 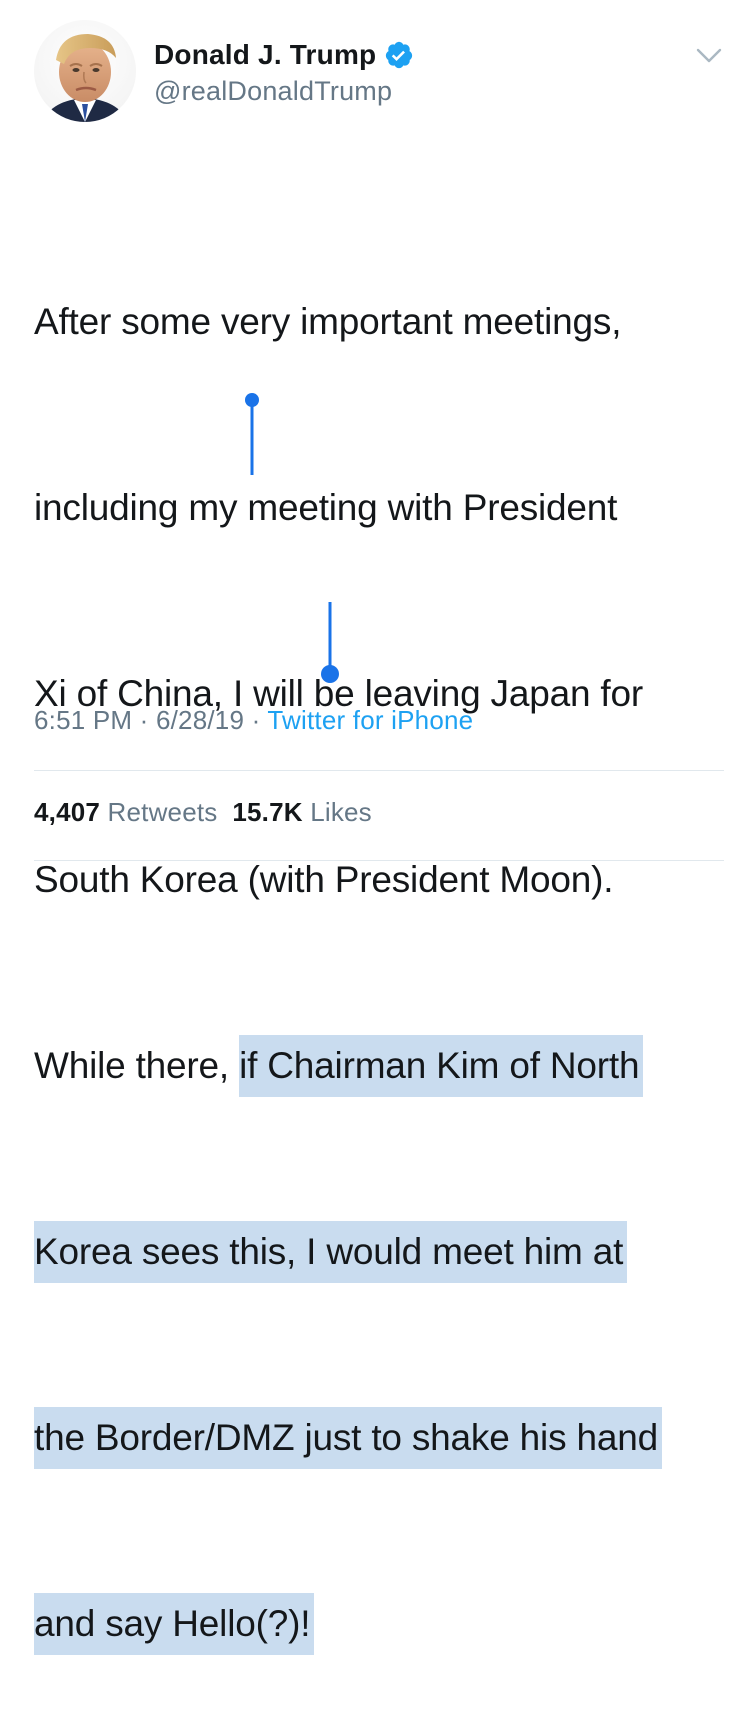 I want to click on user-handle: @realDonaldTrump, so click(x=284, y=91).